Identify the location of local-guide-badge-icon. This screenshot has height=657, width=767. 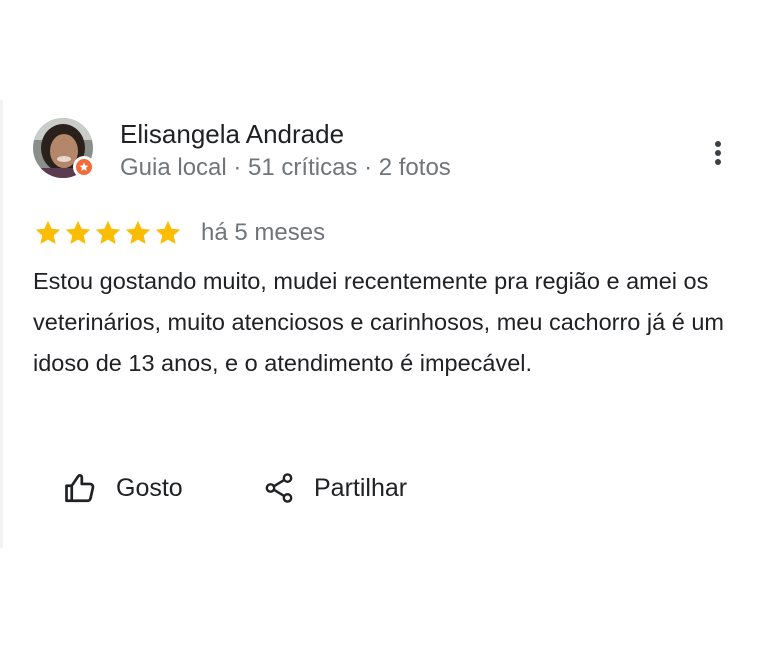
(84, 167).